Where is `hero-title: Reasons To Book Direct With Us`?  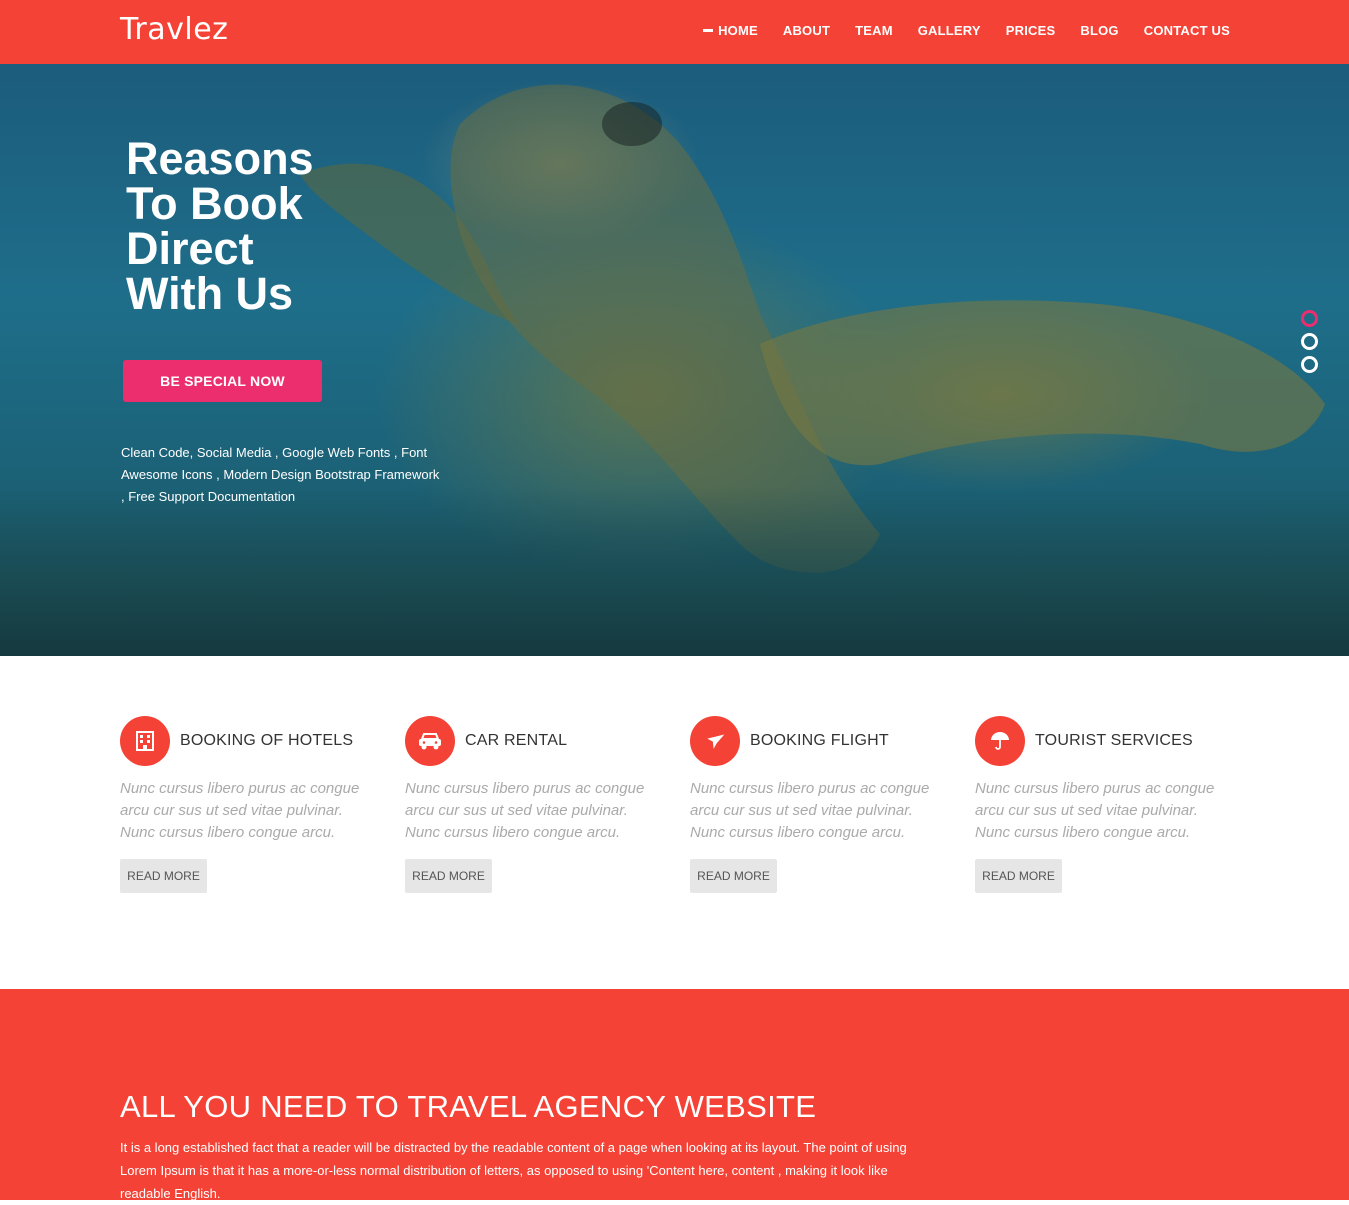 hero-title: Reasons To Book Direct With Us is located at coordinates (220, 226).